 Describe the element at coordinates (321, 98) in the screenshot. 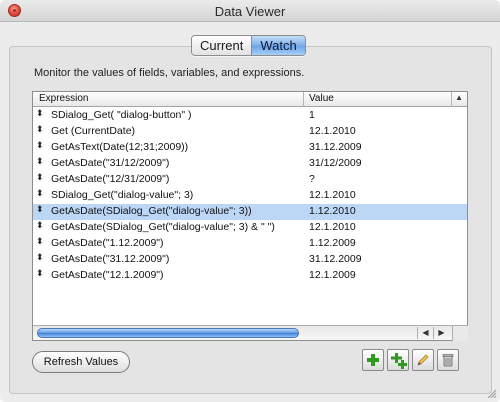

I see `column-header-value: Value` at that location.